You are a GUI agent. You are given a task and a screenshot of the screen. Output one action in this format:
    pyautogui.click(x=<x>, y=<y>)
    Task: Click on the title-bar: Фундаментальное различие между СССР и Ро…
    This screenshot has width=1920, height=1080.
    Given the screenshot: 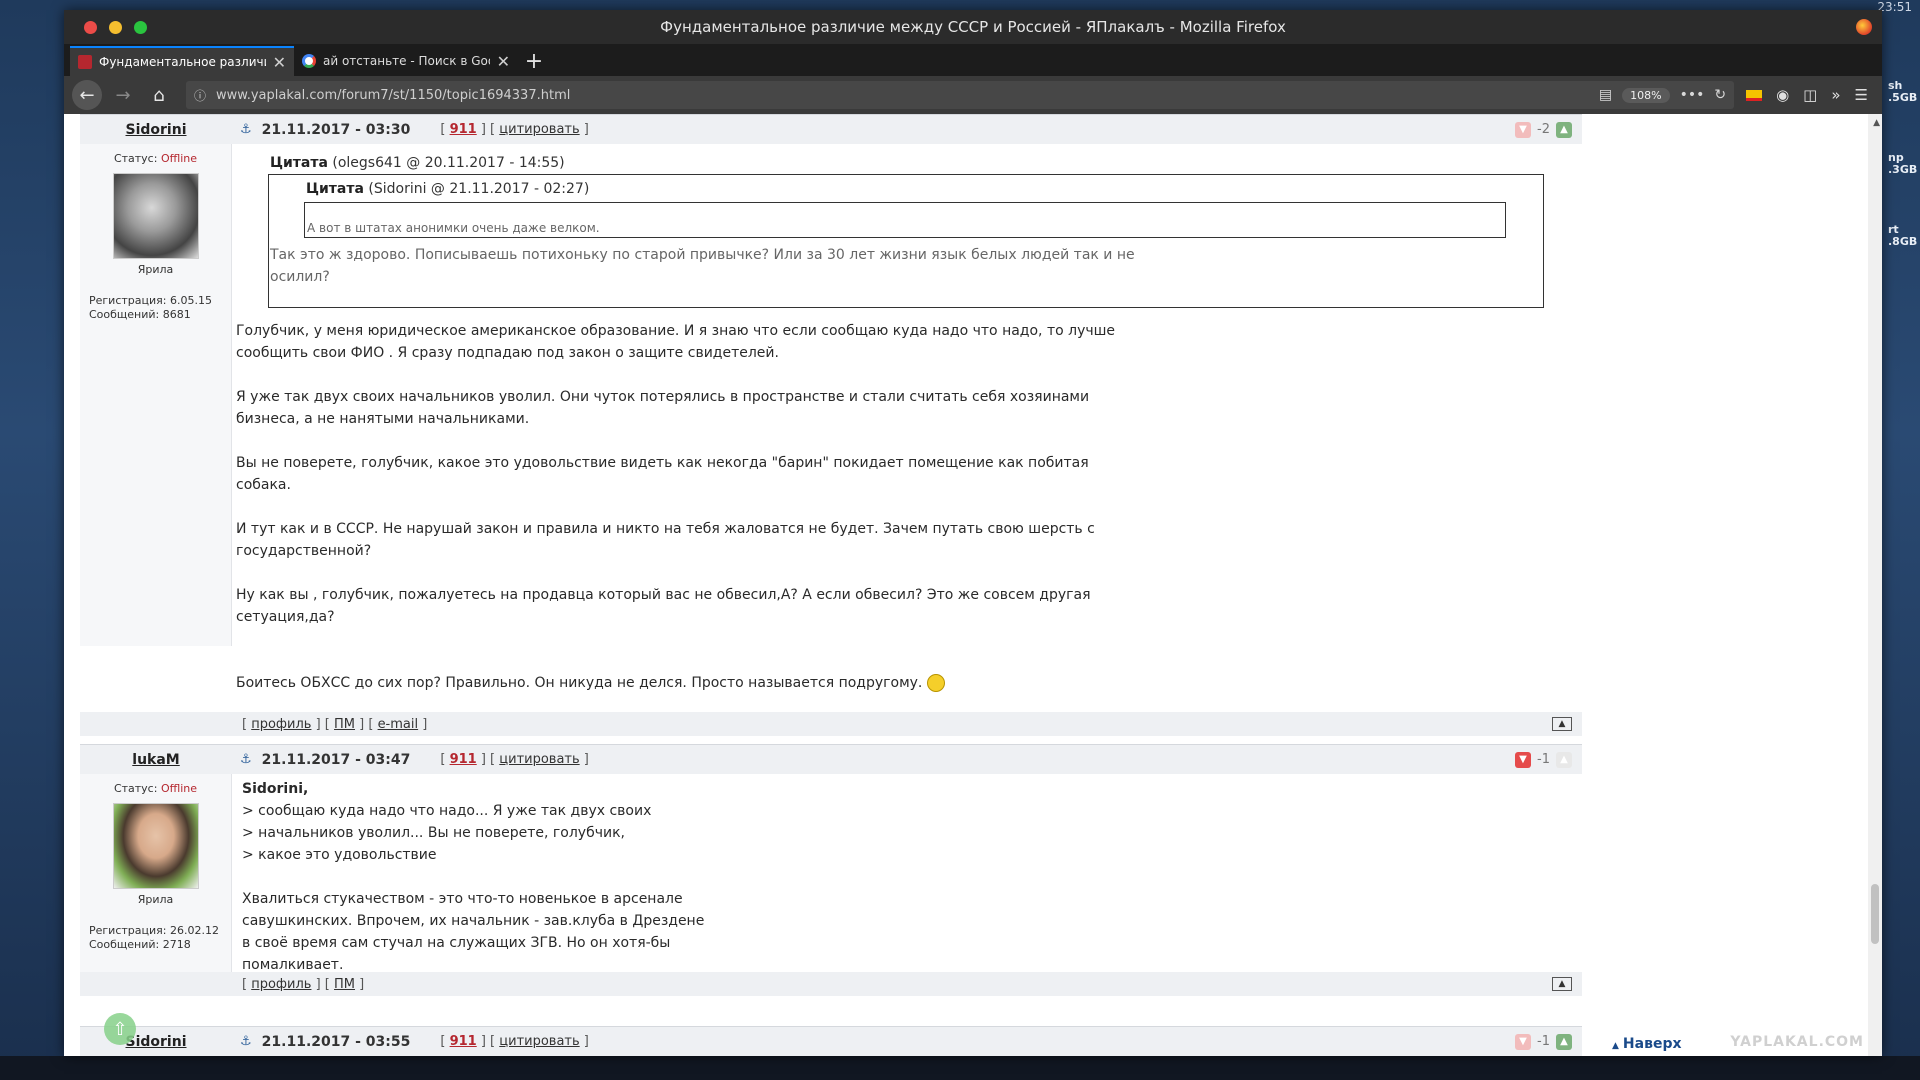 What is the action you would take?
    pyautogui.click(x=973, y=27)
    